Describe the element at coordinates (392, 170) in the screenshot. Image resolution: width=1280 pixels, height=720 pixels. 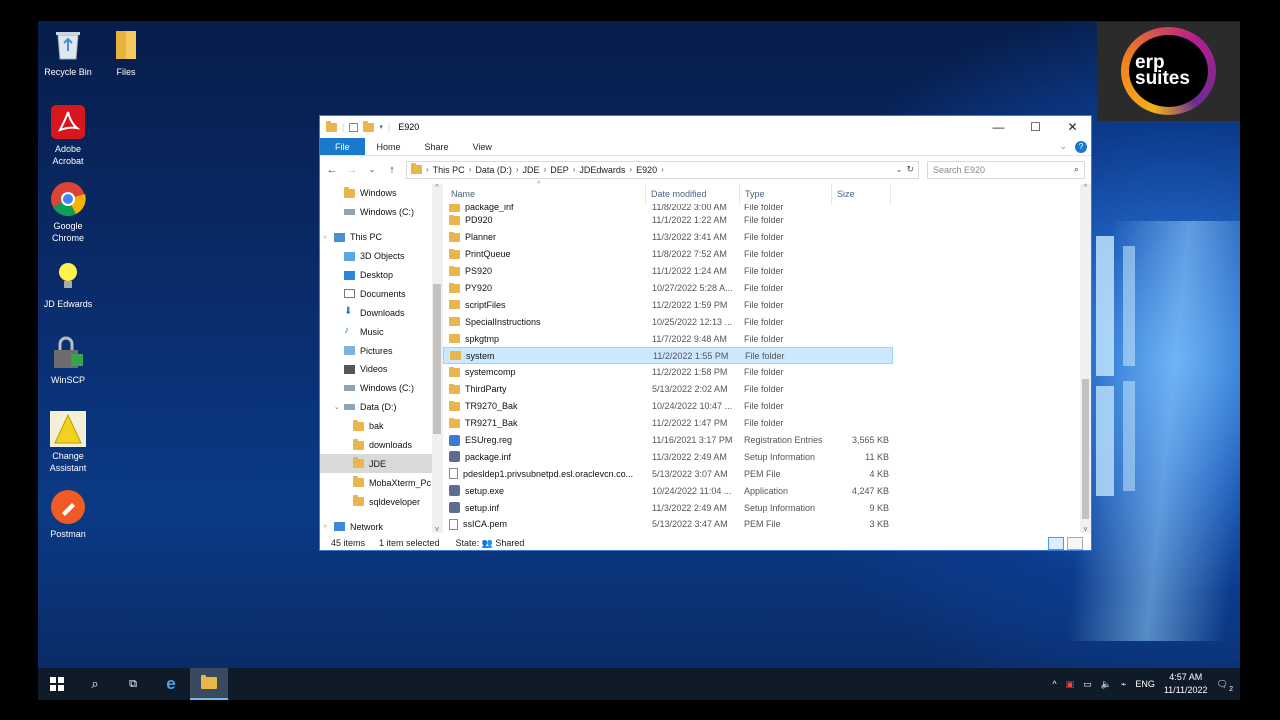
I see `up-button: ↑` at that location.